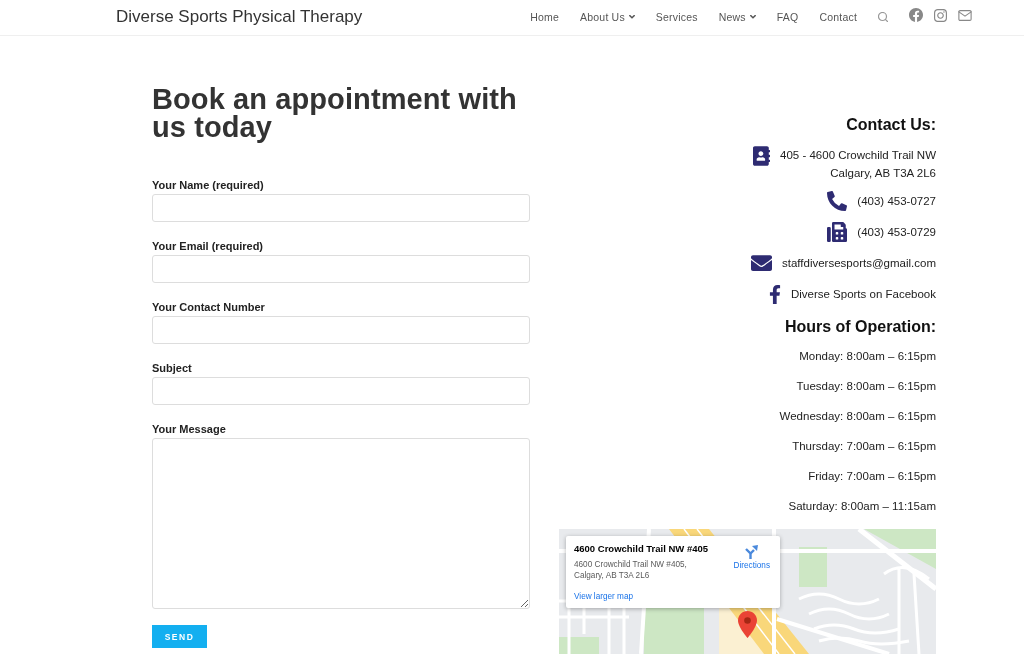  Describe the element at coordinates (837, 201) in the screenshot. I see `phone-icon` at that location.